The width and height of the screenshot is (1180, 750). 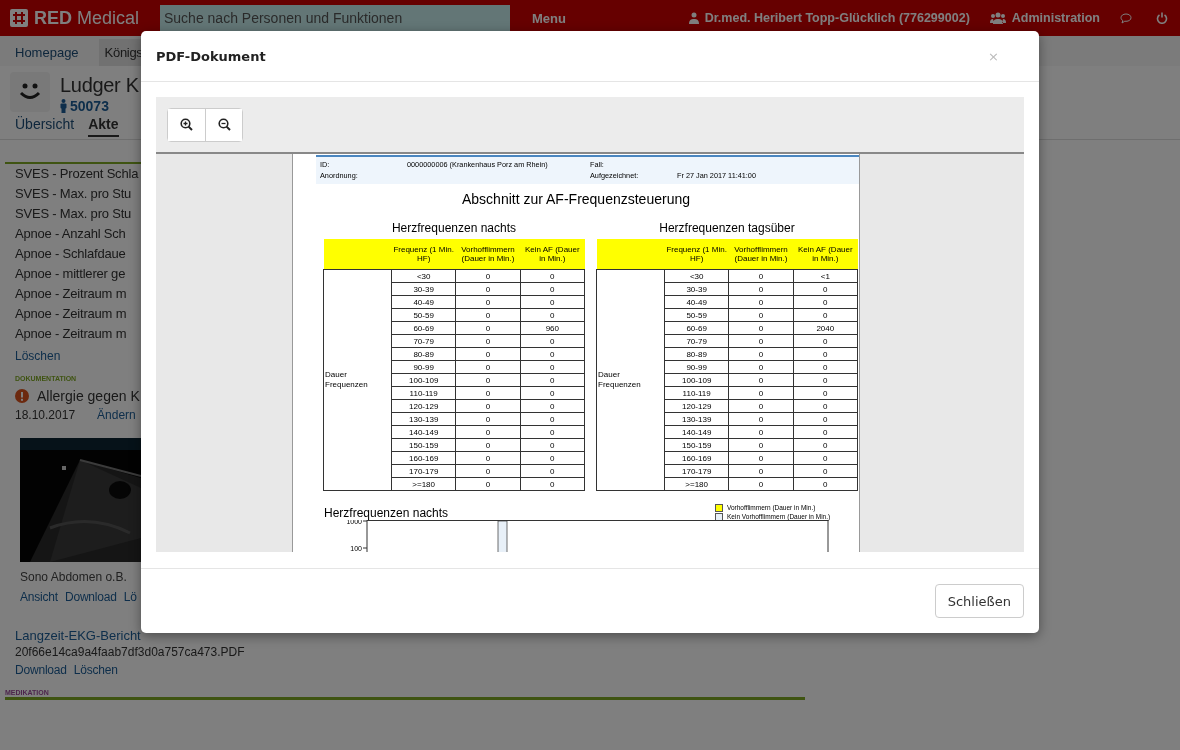 What do you see at coordinates (88, 396) in the screenshot?
I see `allergy-title: Allergie gegen K` at bounding box center [88, 396].